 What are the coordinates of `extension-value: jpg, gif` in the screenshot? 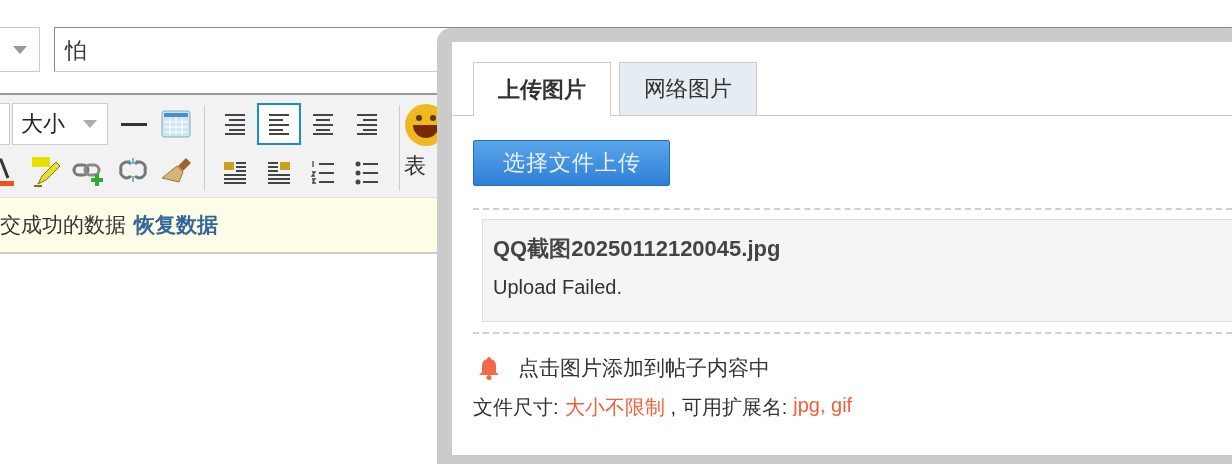 It's located at (823, 406).